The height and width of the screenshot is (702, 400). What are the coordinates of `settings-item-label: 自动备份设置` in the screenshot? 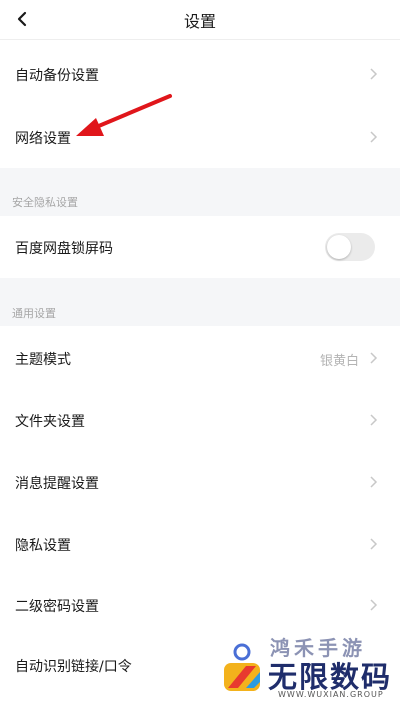 It's located at (57, 76).